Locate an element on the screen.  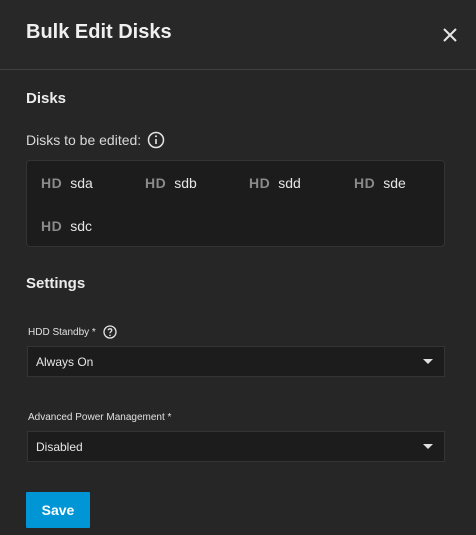
hdd-standby-select: Always On is located at coordinates (236, 361).